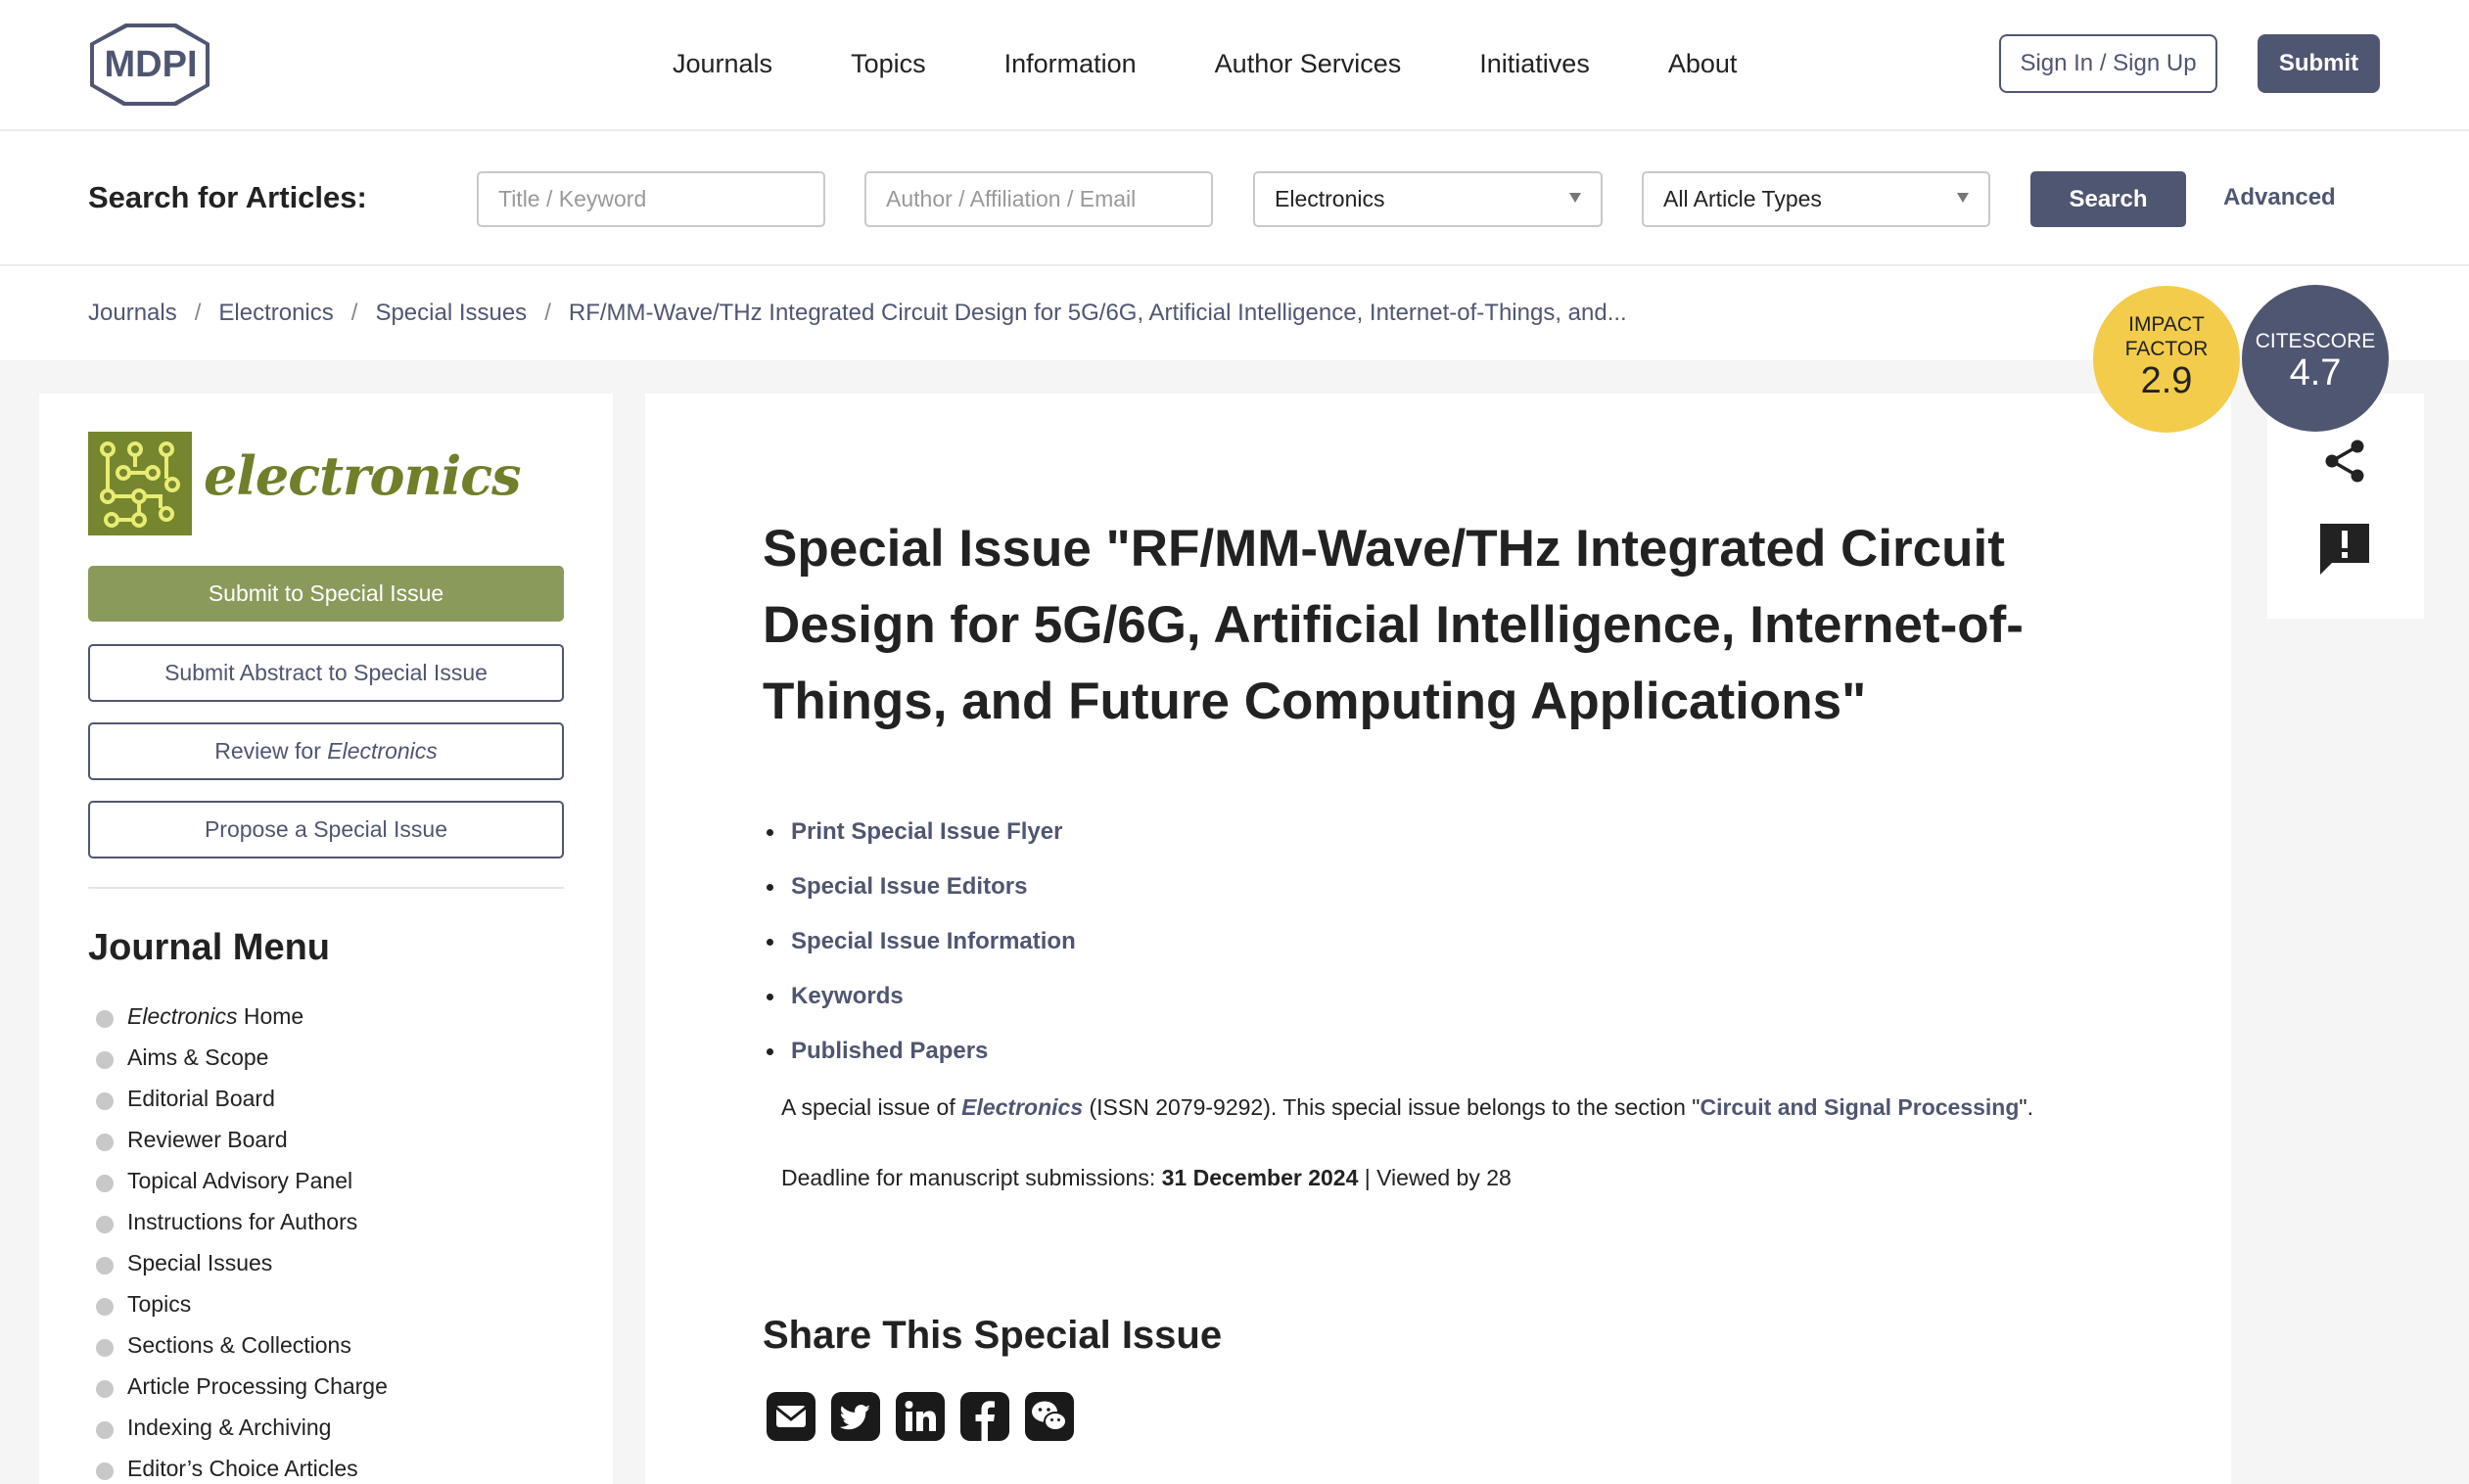  What do you see at coordinates (326, 673) in the screenshot?
I see `submit-abstract-button: Submit Abstract to Special Issue` at bounding box center [326, 673].